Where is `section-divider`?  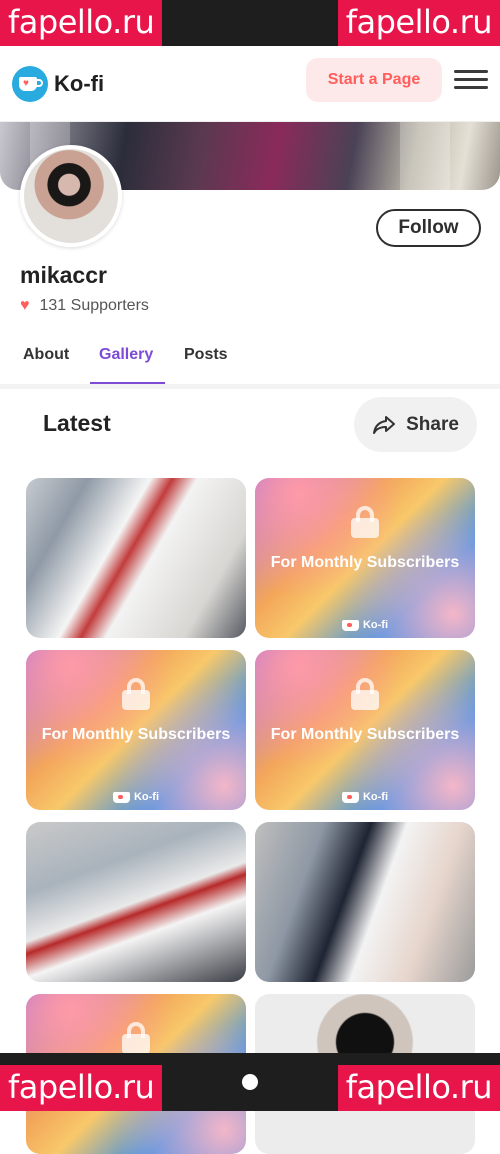 section-divider is located at coordinates (250, 386).